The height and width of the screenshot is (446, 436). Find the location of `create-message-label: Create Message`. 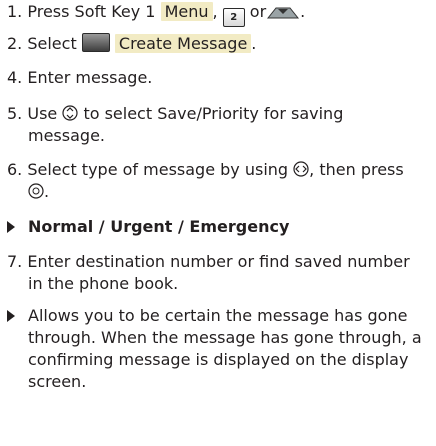

create-message-label: Create Message is located at coordinates (183, 43).